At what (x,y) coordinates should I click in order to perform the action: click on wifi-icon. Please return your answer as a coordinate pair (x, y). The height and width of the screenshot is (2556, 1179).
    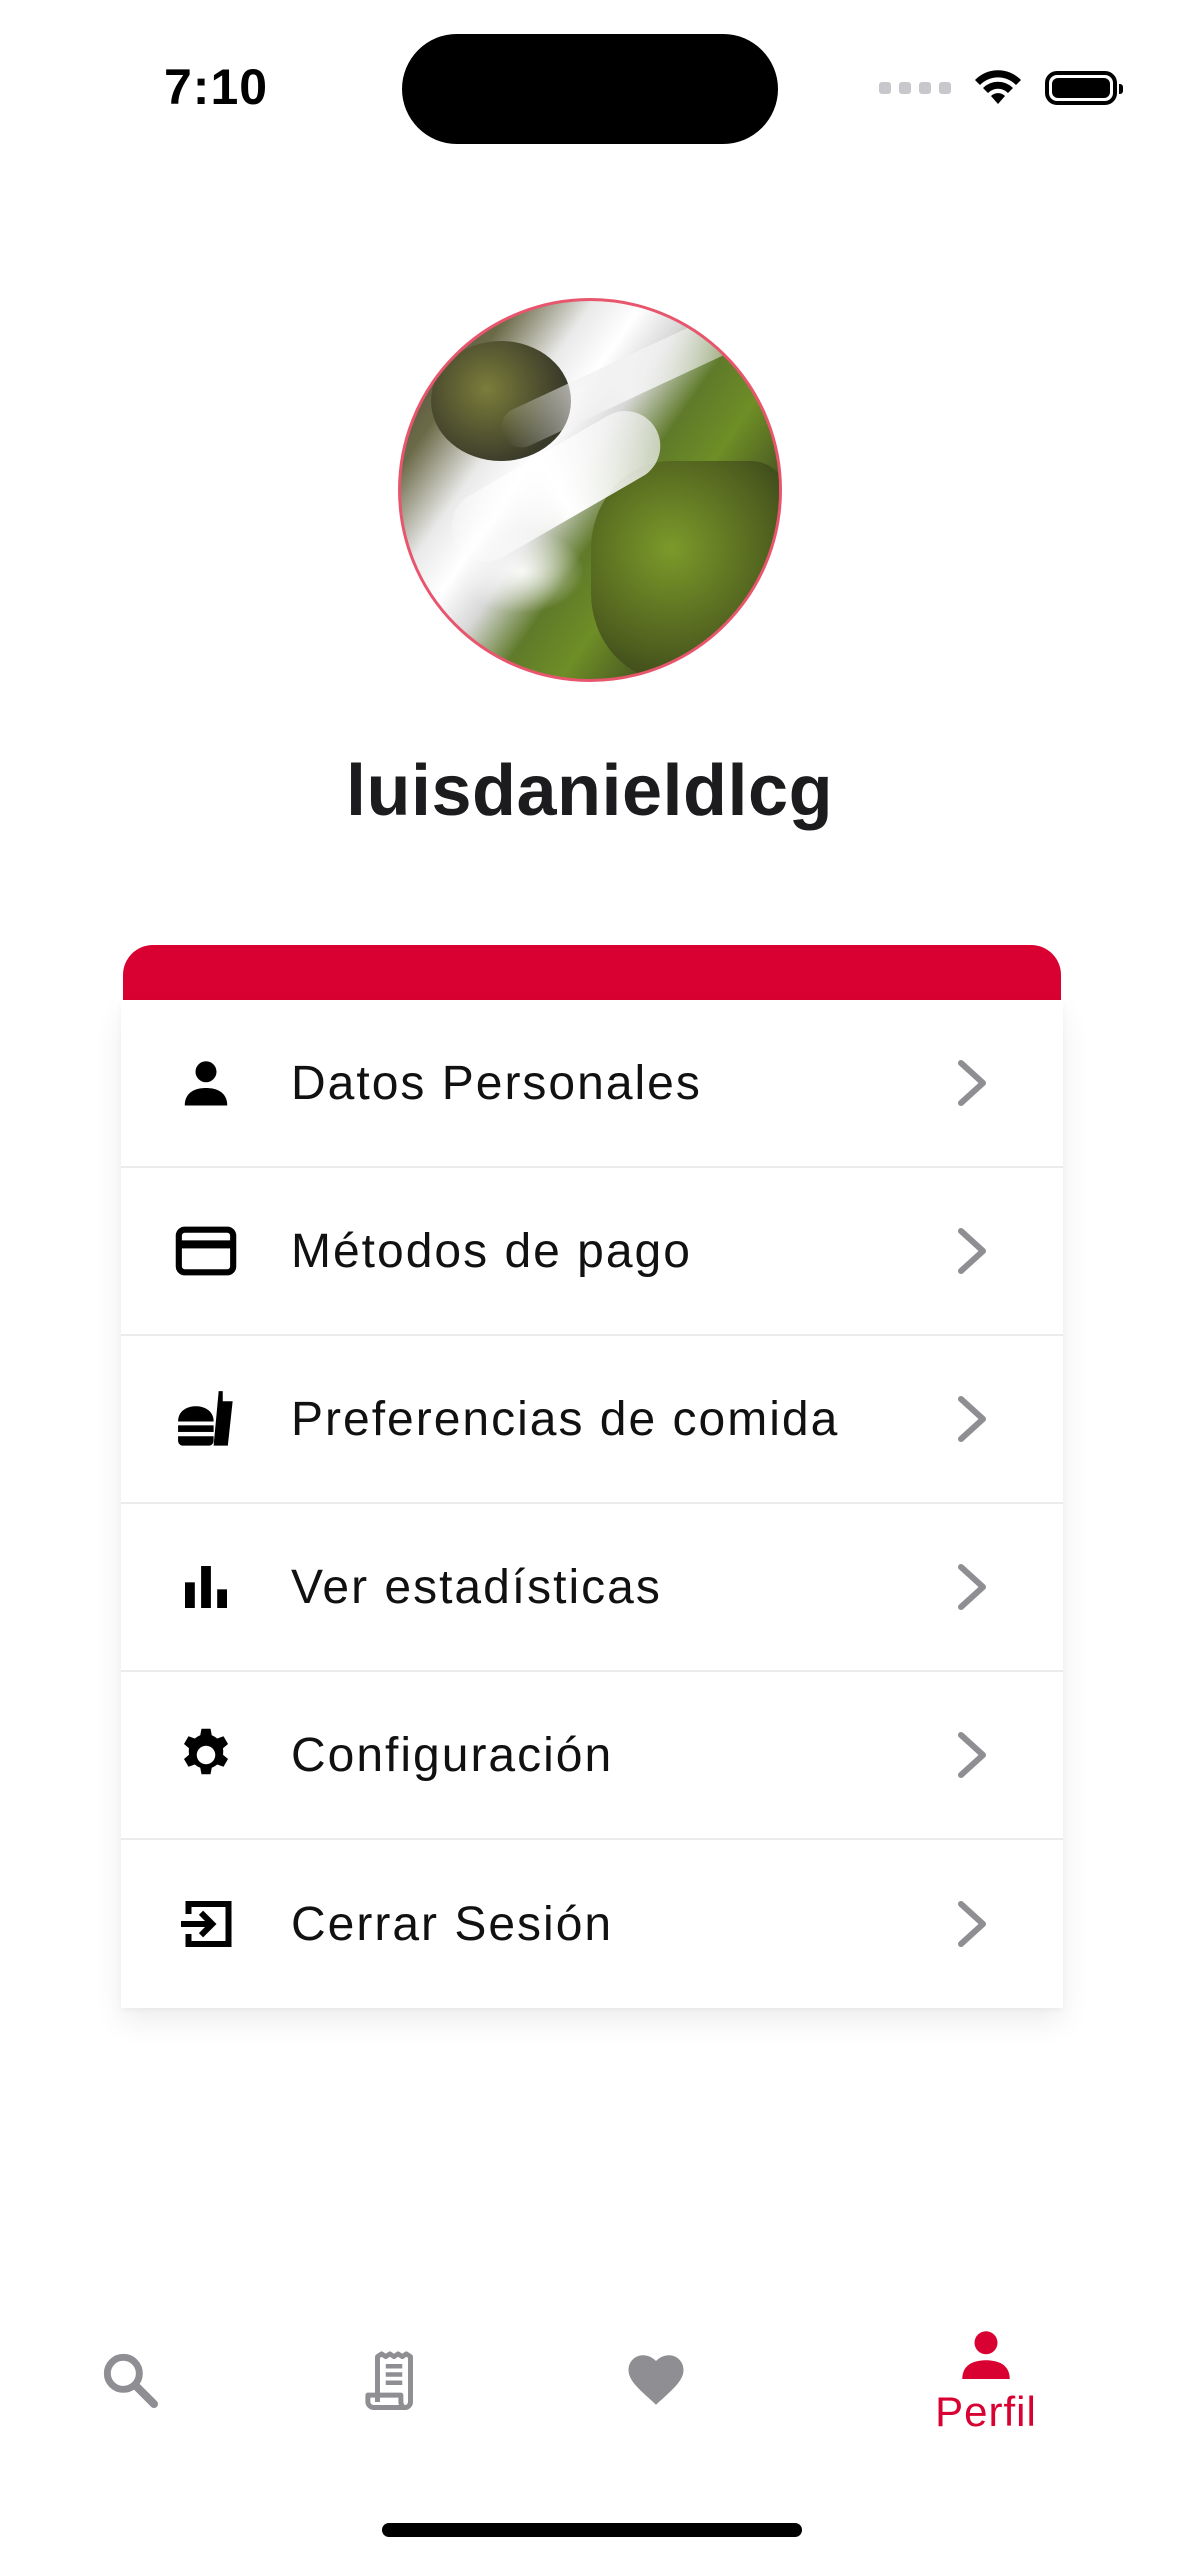
    Looking at the image, I should click on (998, 87).